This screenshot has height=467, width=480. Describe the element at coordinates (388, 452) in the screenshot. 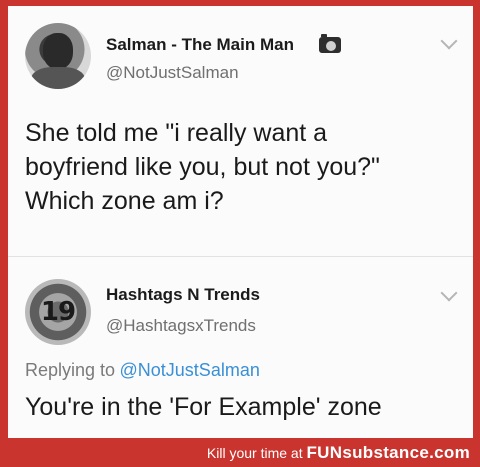

I see `footer-brand: FUNsubstance.com` at that location.